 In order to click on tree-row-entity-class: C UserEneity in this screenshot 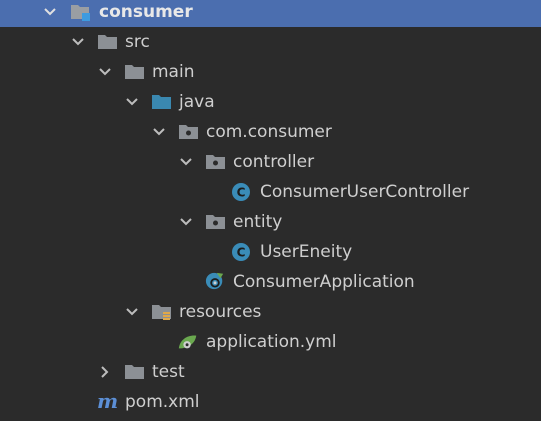, I will do `click(270, 252)`.